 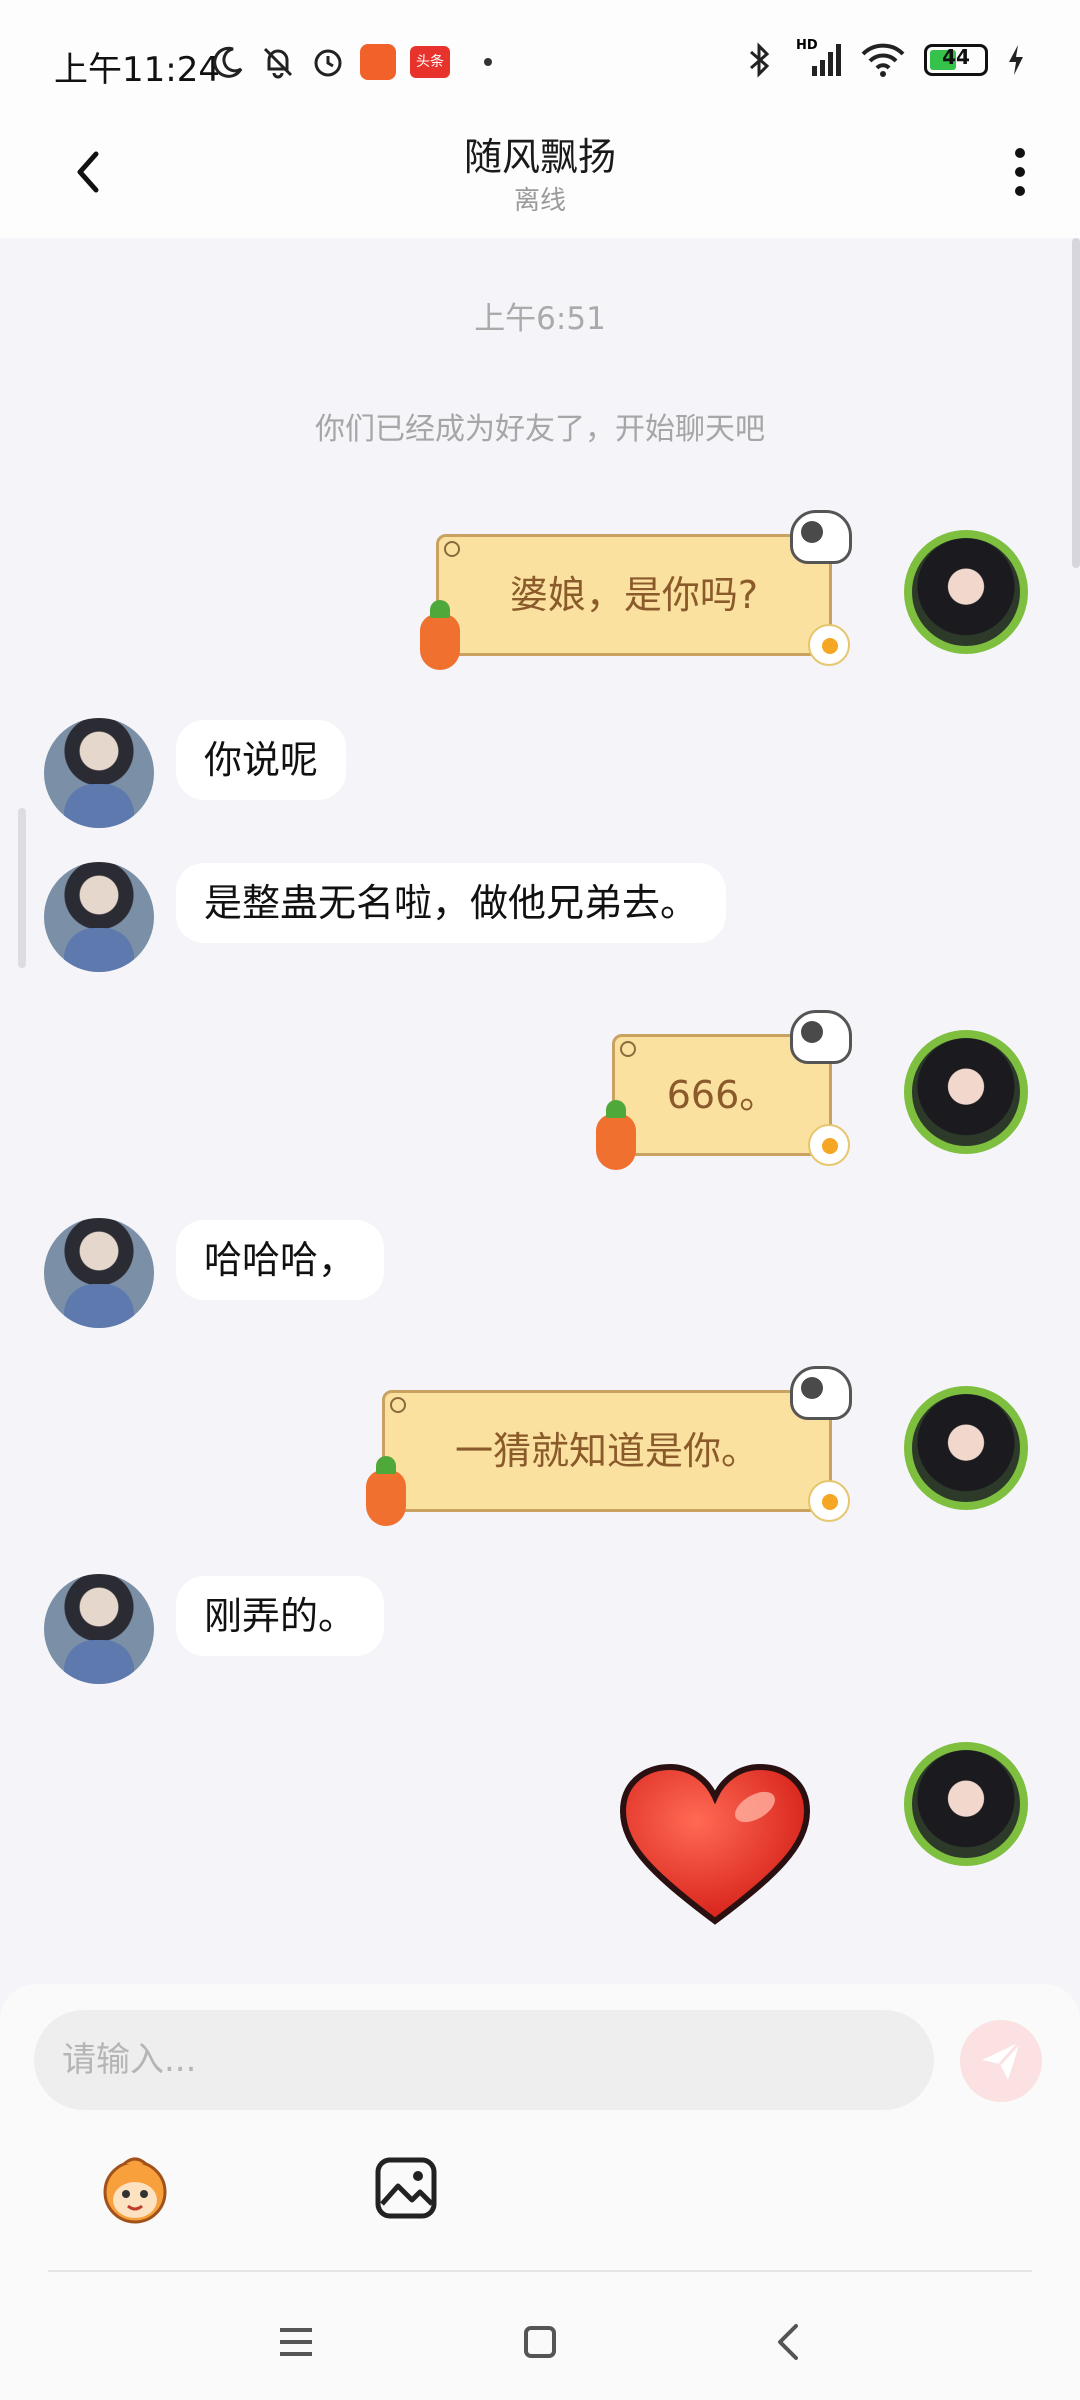 I want to click on message-input, so click(x=484, y=2060).